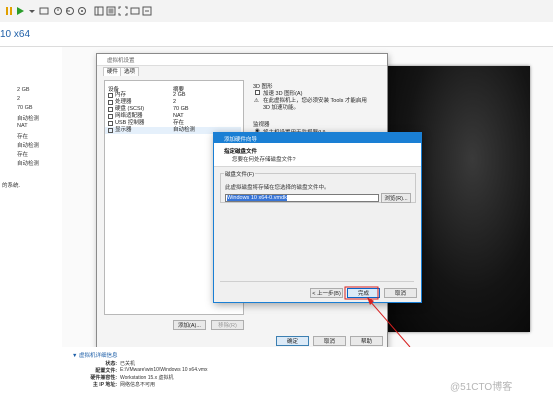 The width and height of the screenshot is (553, 403). What do you see at coordinates (241, 152) in the screenshot?
I see `wizard-step-title: 指定磁盘文件` at bounding box center [241, 152].